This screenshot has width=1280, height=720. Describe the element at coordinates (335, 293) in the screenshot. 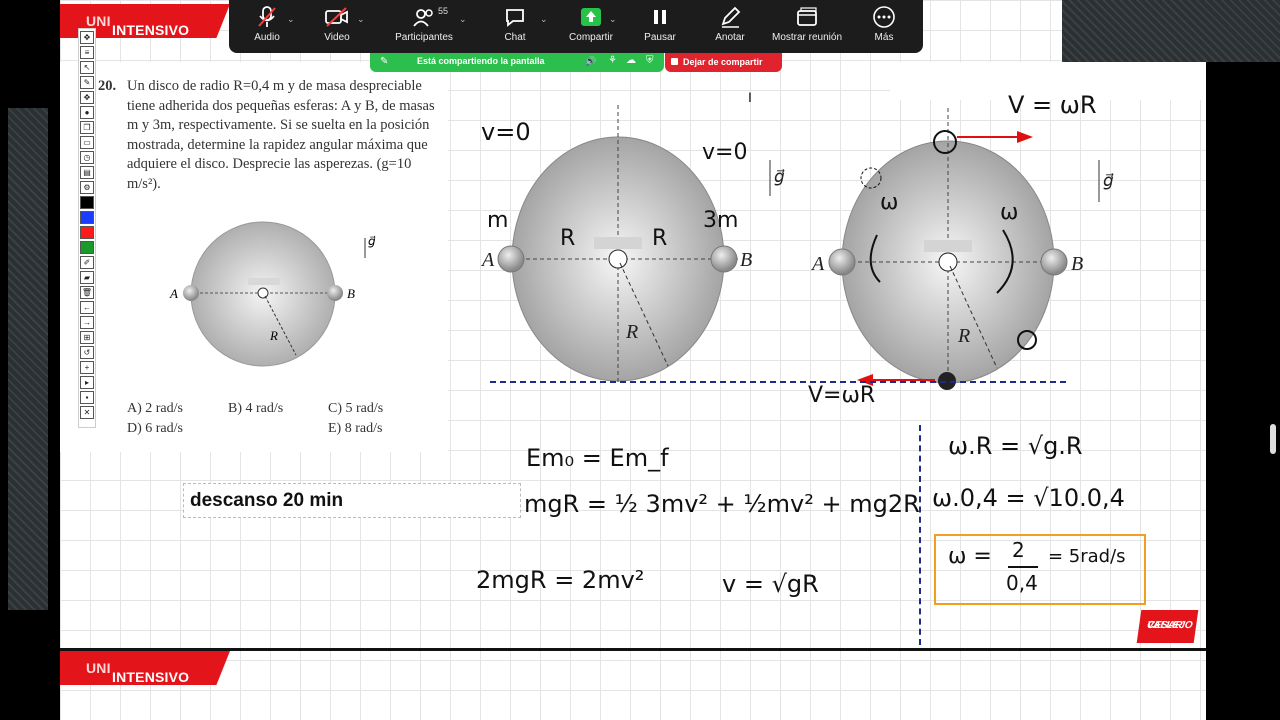

I see `sphere-b` at that location.